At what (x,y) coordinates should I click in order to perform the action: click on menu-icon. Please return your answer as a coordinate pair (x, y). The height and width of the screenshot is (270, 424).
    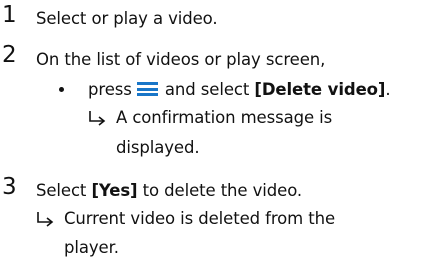
    Looking at the image, I should click on (147, 89).